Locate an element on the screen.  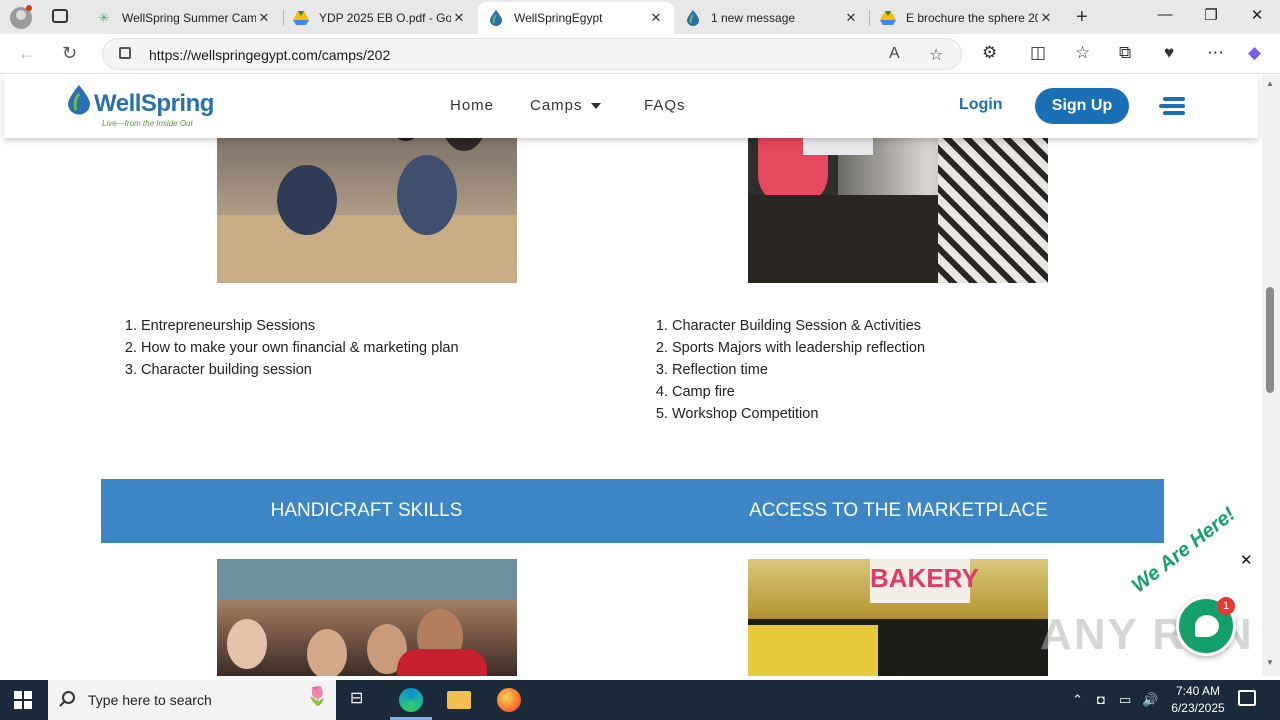
firefox-icon is located at coordinates (509, 700).